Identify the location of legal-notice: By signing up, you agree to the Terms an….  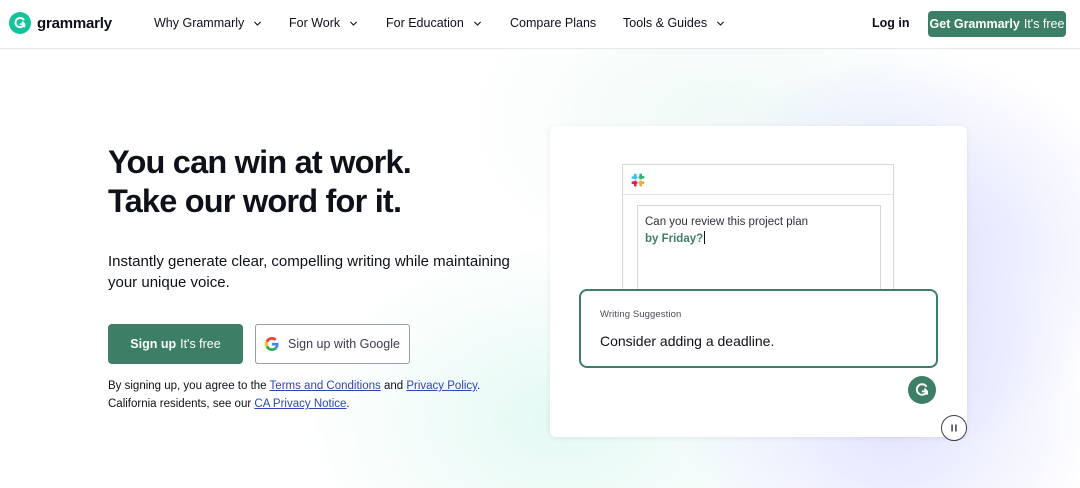
(318, 395).